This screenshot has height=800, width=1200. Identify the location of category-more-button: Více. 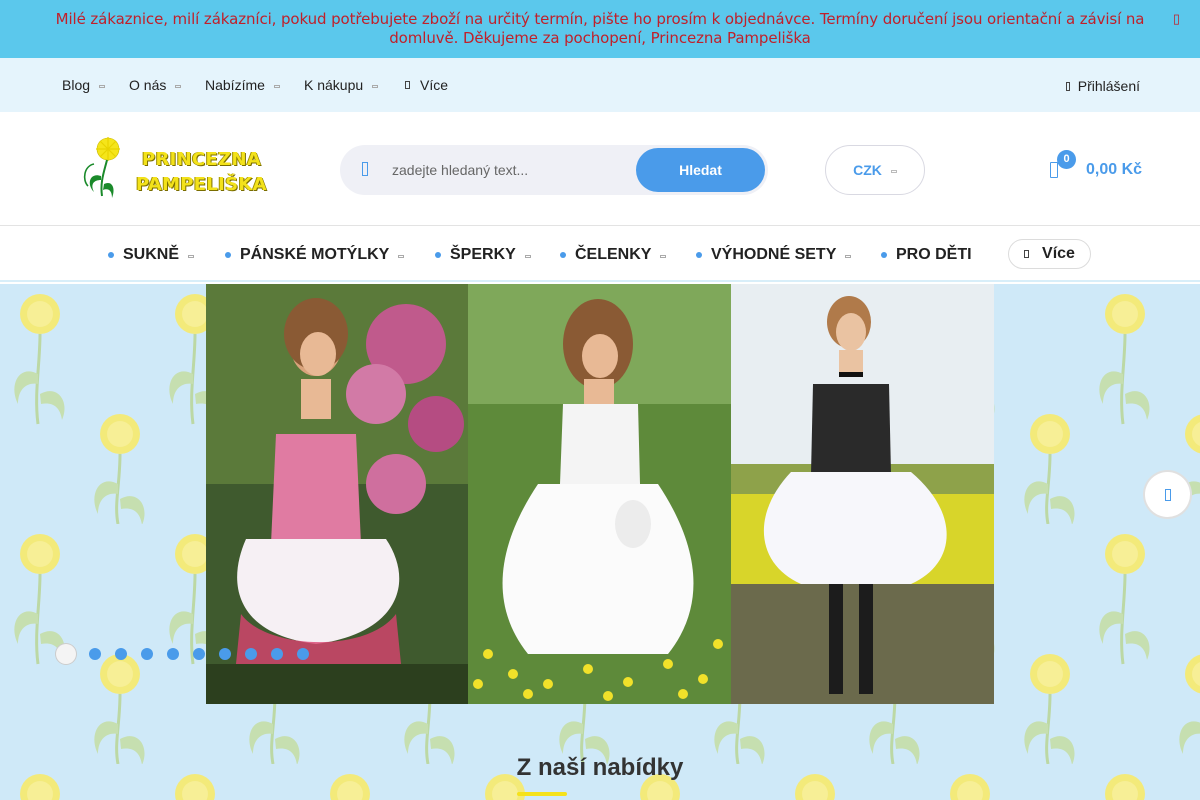
(1049, 254).